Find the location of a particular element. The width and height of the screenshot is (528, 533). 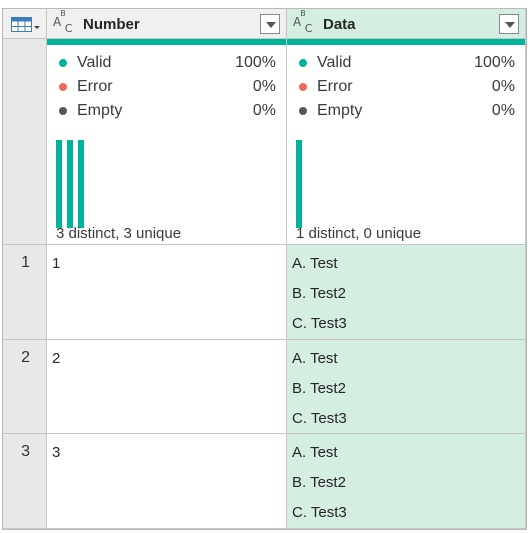

cell-value: 1 is located at coordinates (56, 263).